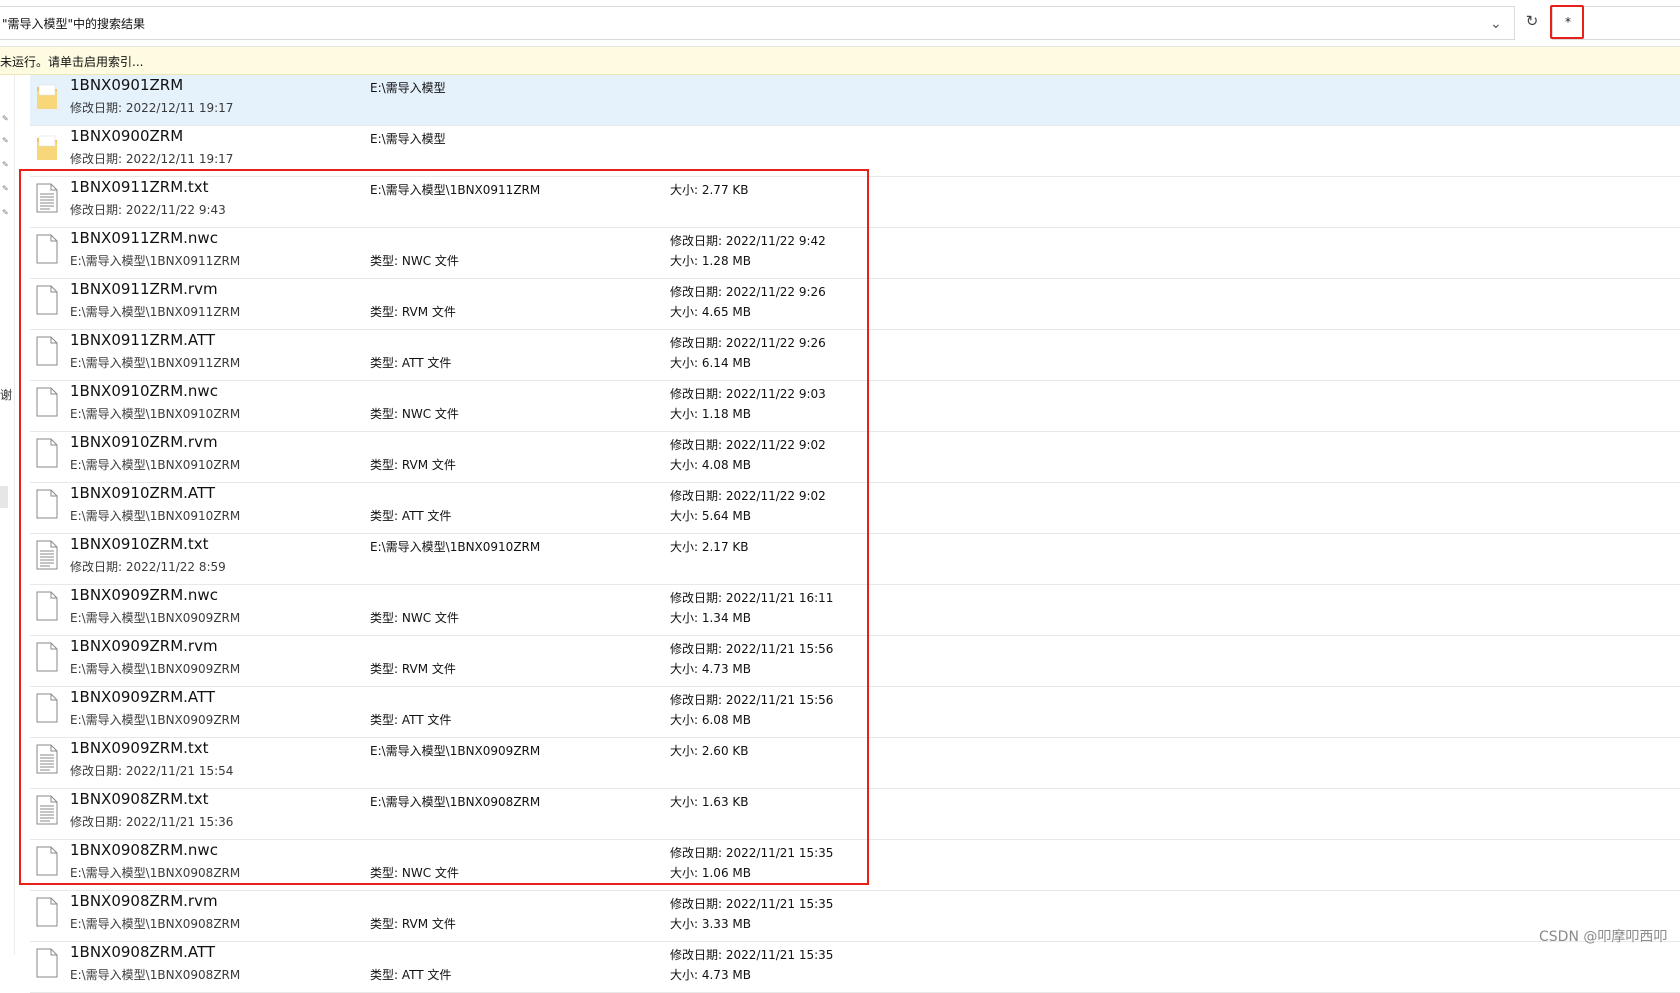 Image resolution: width=1680 pixels, height=993 pixels. Describe the element at coordinates (144, 646) in the screenshot. I see `file-name: 1BNX0909ZRM.rvm` at that location.